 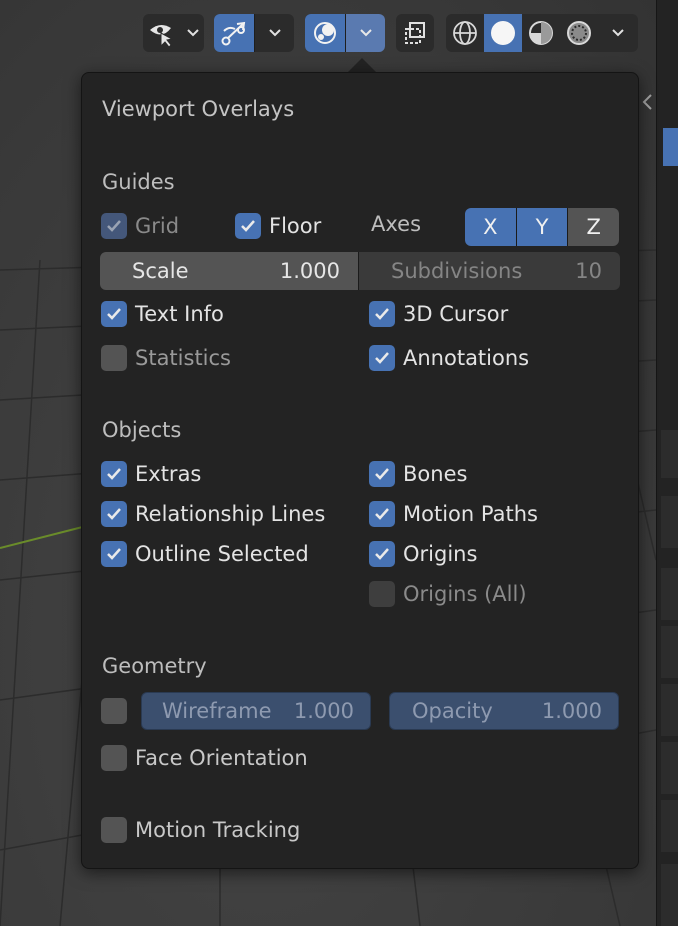 What do you see at coordinates (504, 711) in the screenshot?
I see `opacity-field: Opacity 1.000` at bounding box center [504, 711].